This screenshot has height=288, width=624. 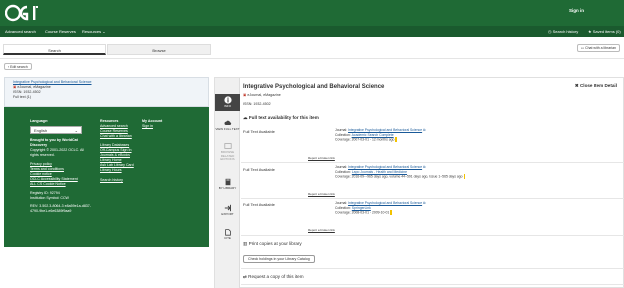 I want to click on book-icon, so click(x=227, y=182).